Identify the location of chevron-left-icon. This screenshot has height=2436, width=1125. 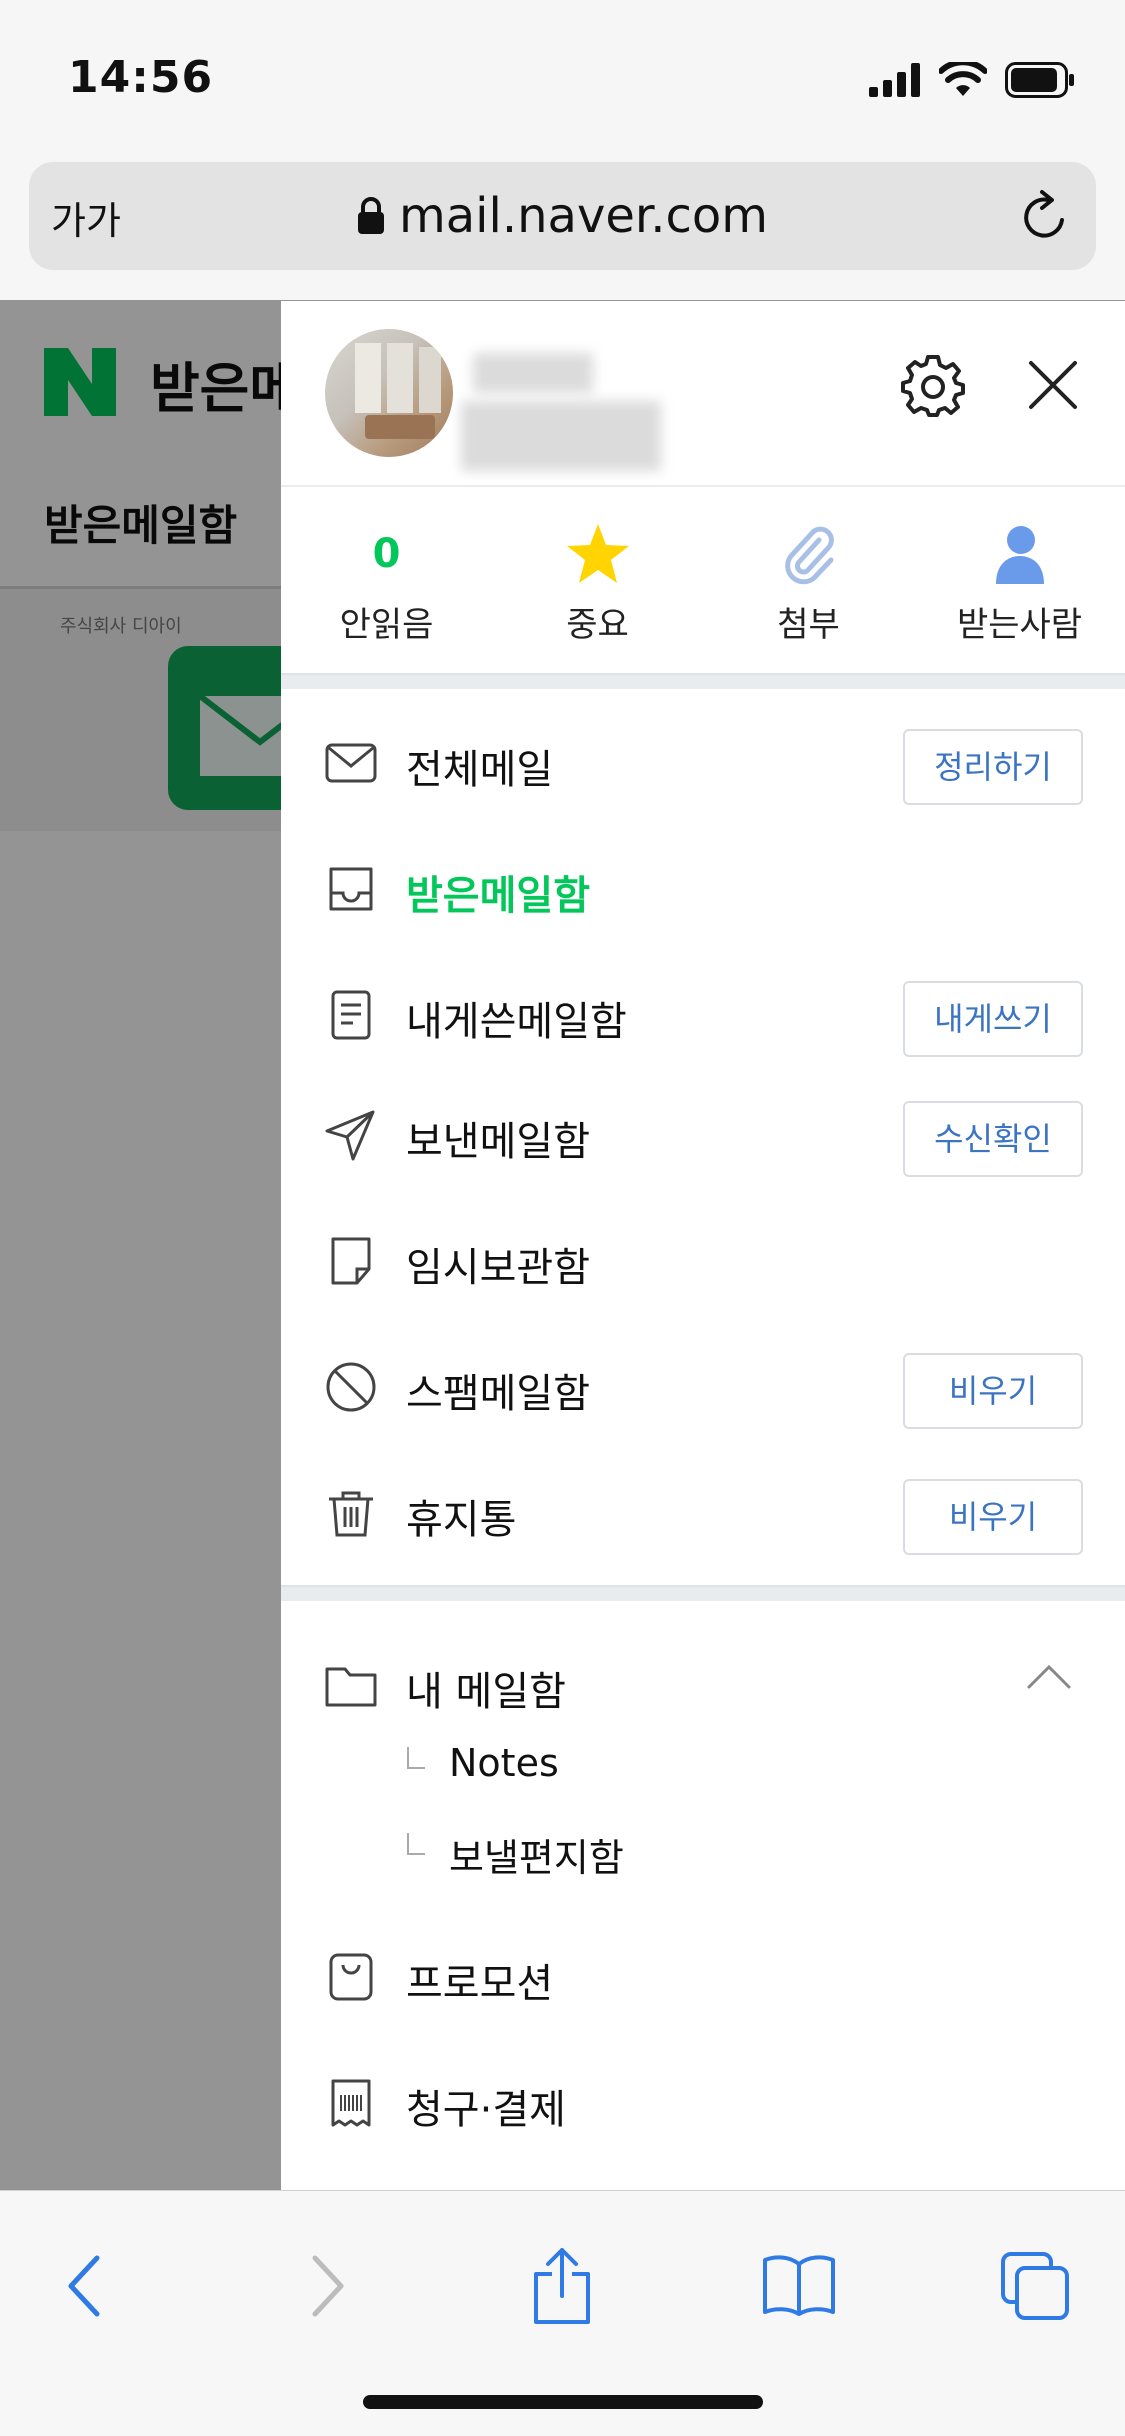
(84, 2286).